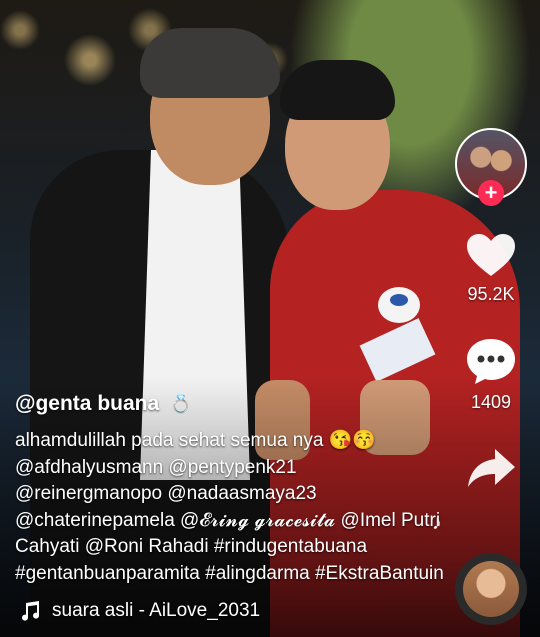 The image size is (540, 637). I want to click on music-note-icon, so click(31, 611).